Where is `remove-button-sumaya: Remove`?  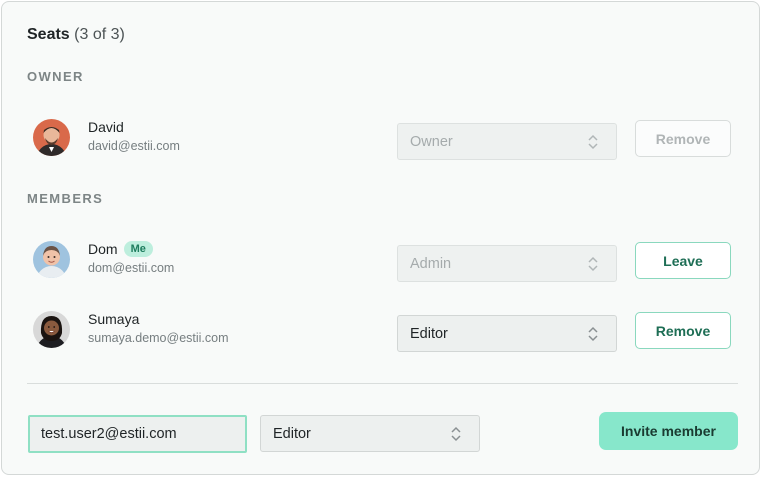
remove-button-sumaya: Remove is located at coordinates (683, 330).